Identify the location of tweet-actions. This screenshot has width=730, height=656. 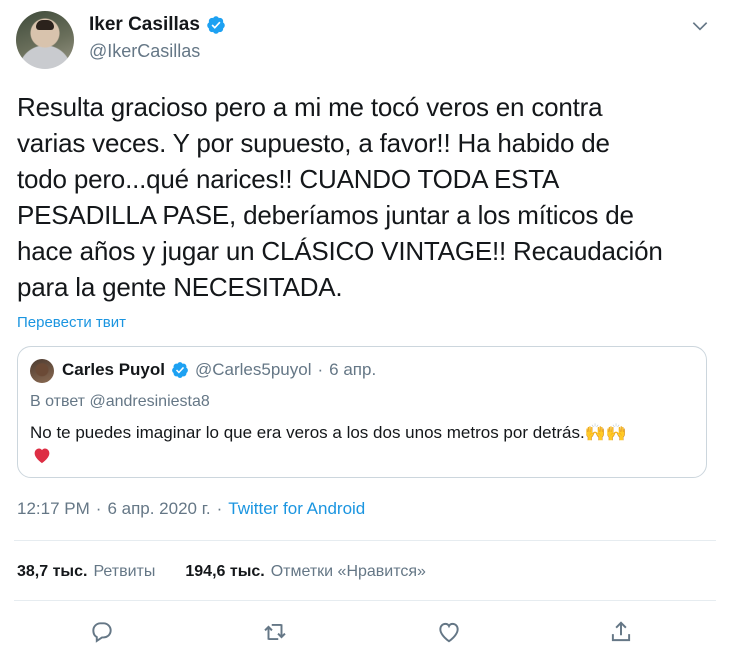
(365, 634).